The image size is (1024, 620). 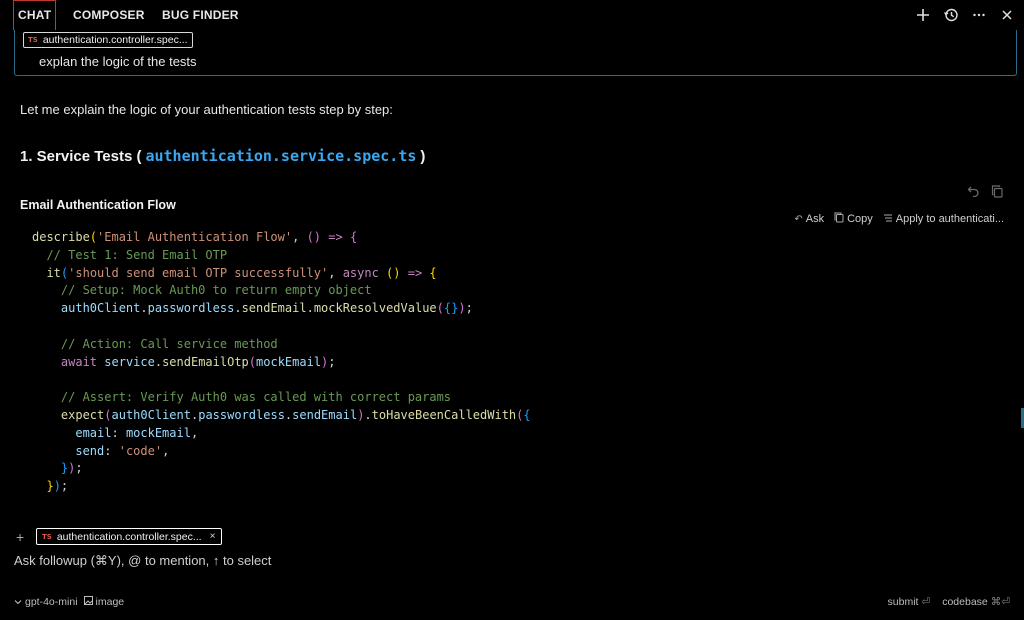 I want to click on tab-chat: CHAT, so click(x=35, y=15).